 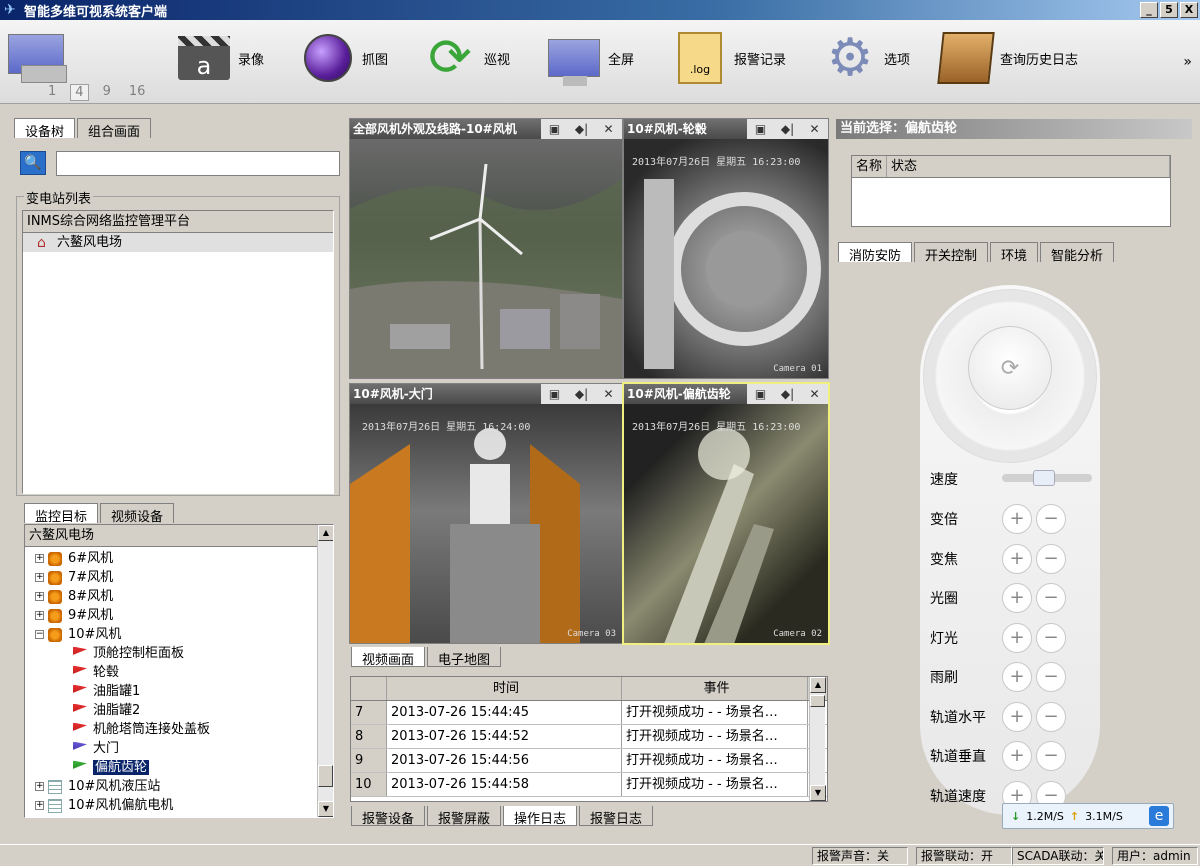 What do you see at coordinates (1051, 558) in the screenshot?
I see `ptz-focus-minus-button: −` at bounding box center [1051, 558].